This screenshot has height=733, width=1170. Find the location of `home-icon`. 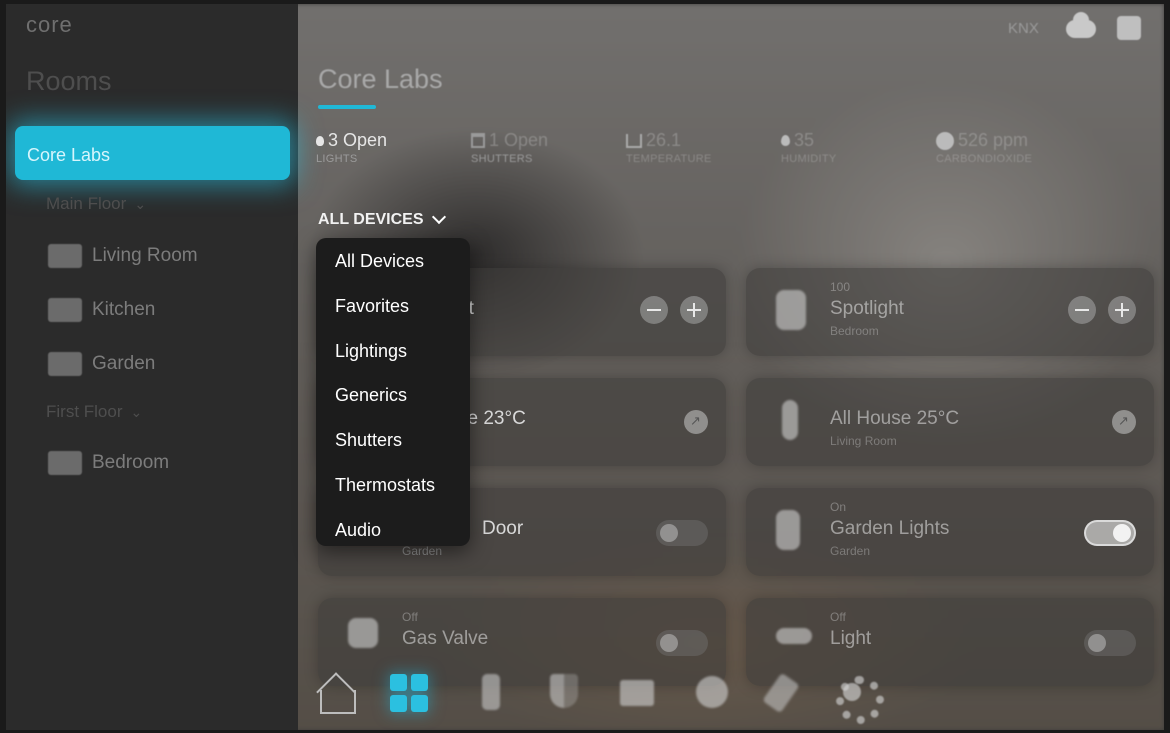

home-icon is located at coordinates (337, 693).